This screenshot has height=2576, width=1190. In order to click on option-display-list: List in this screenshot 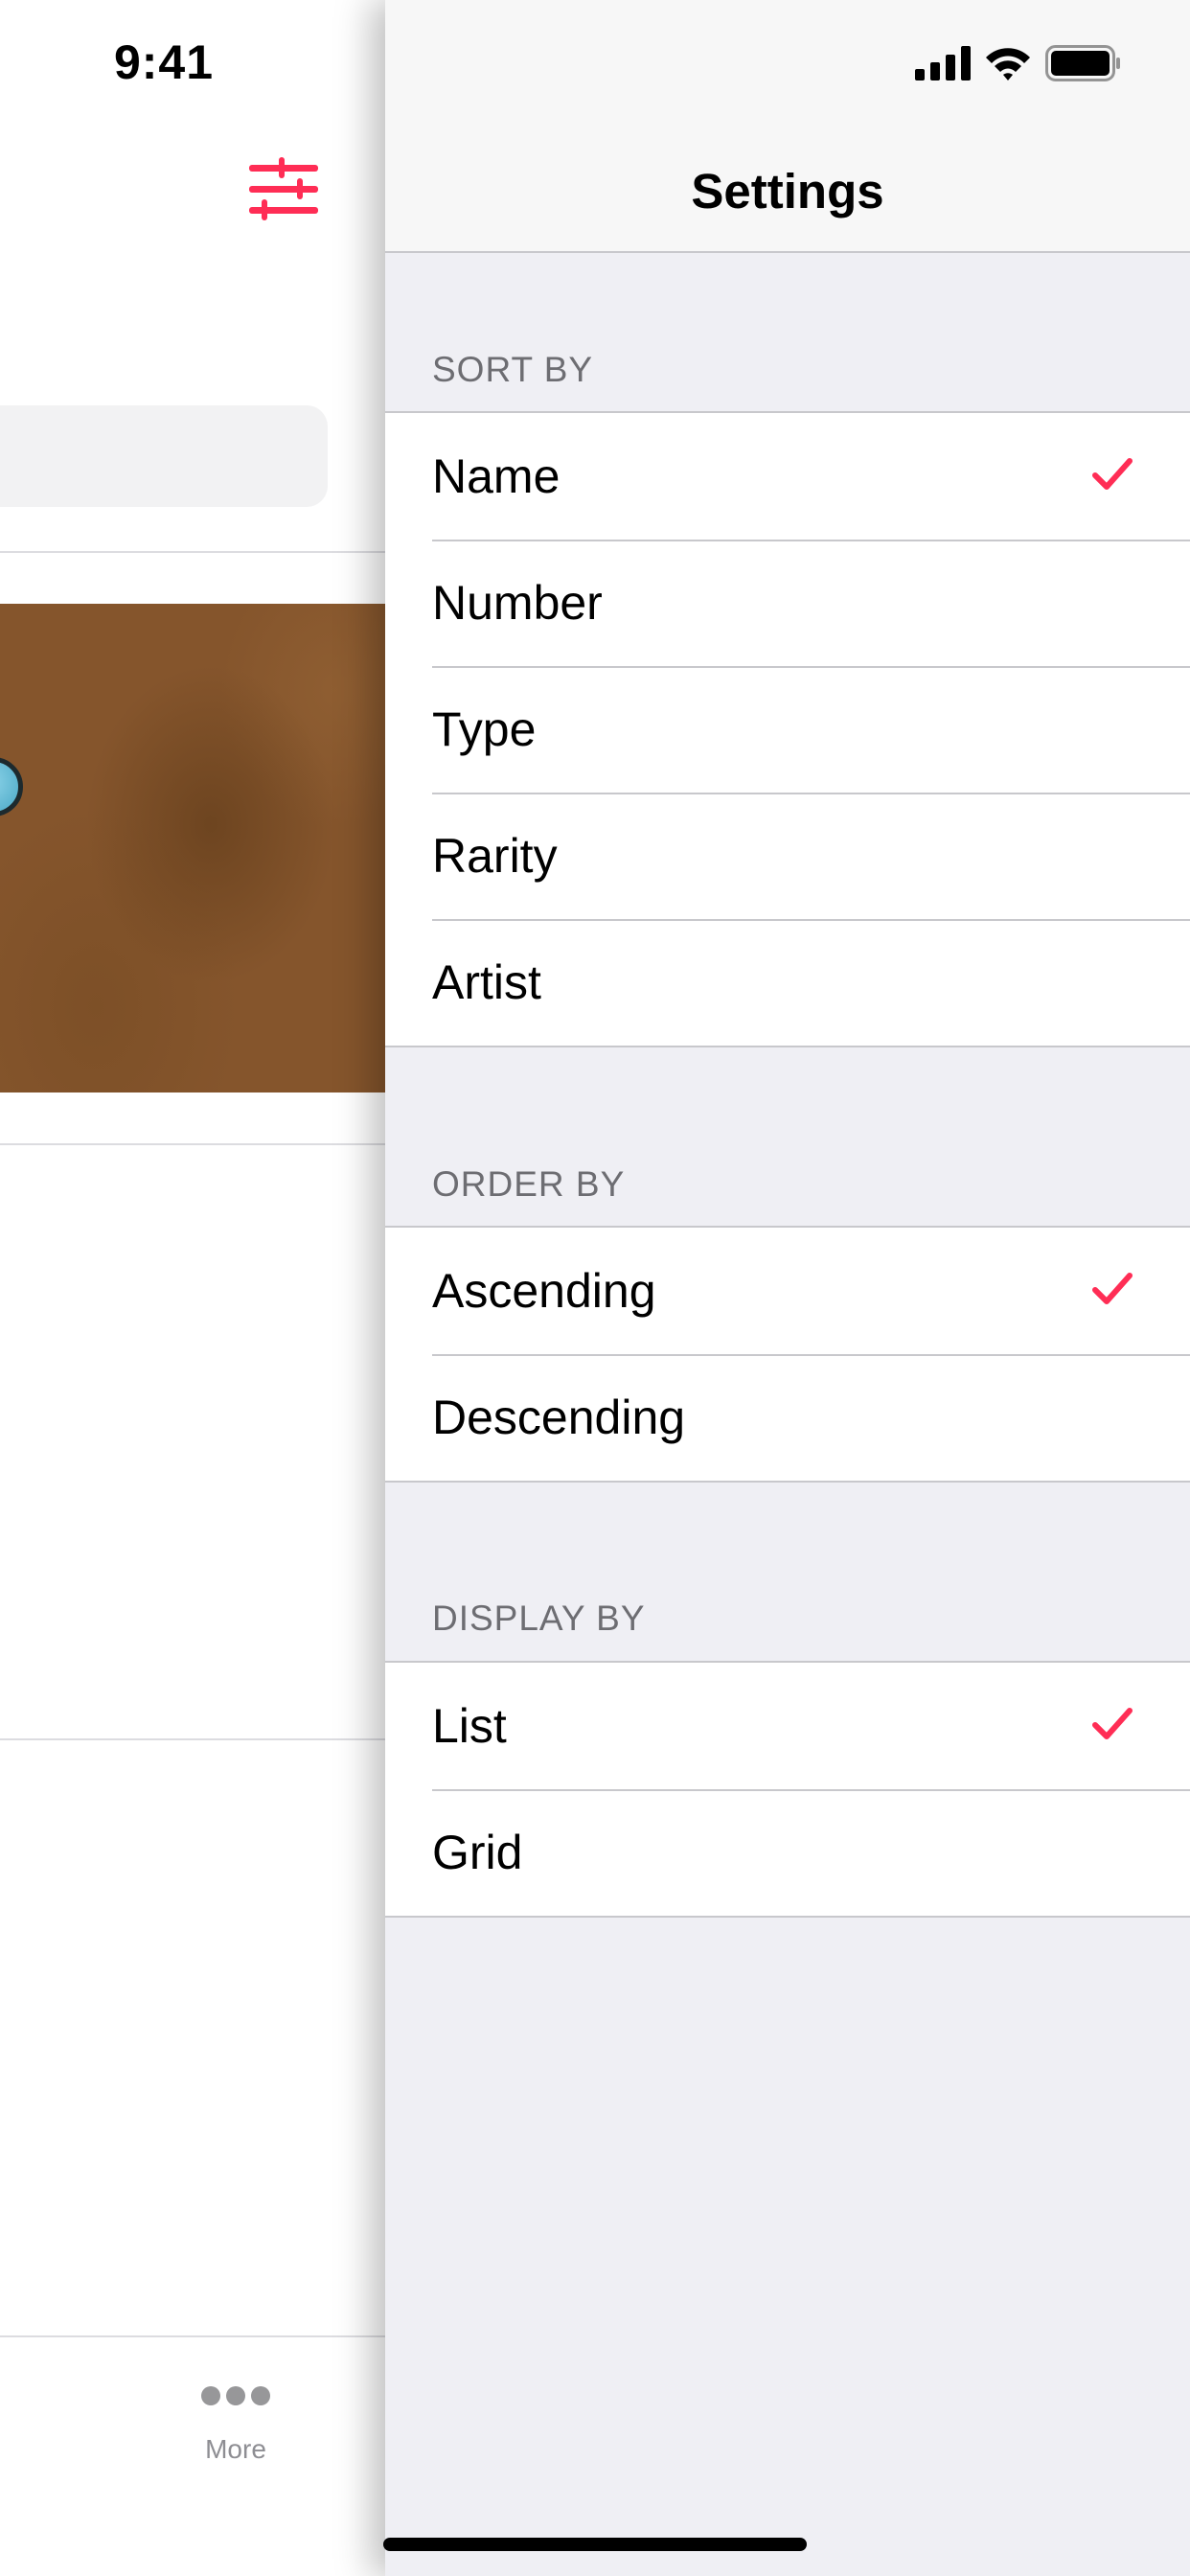, I will do `click(788, 1726)`.